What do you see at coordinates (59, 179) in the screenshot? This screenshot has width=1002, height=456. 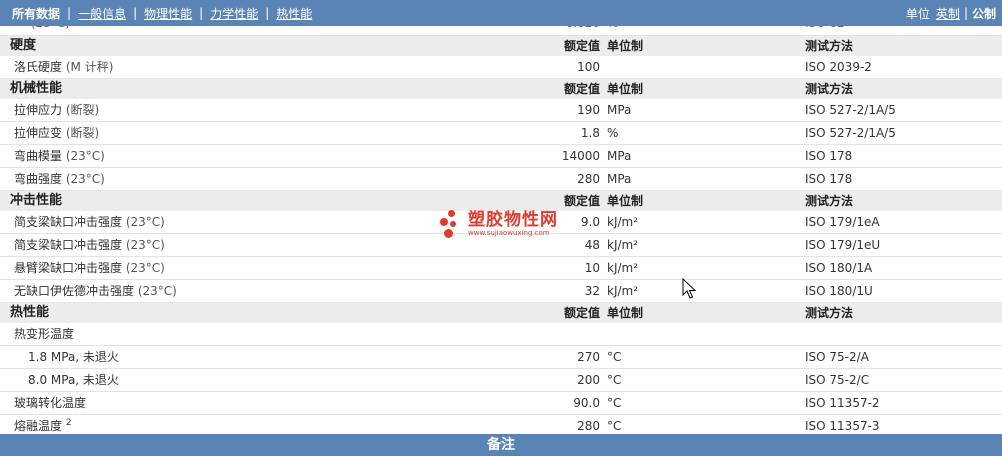 I see `property-name: 弯曲强度 (23°C)` at bounding box center [59, 179].